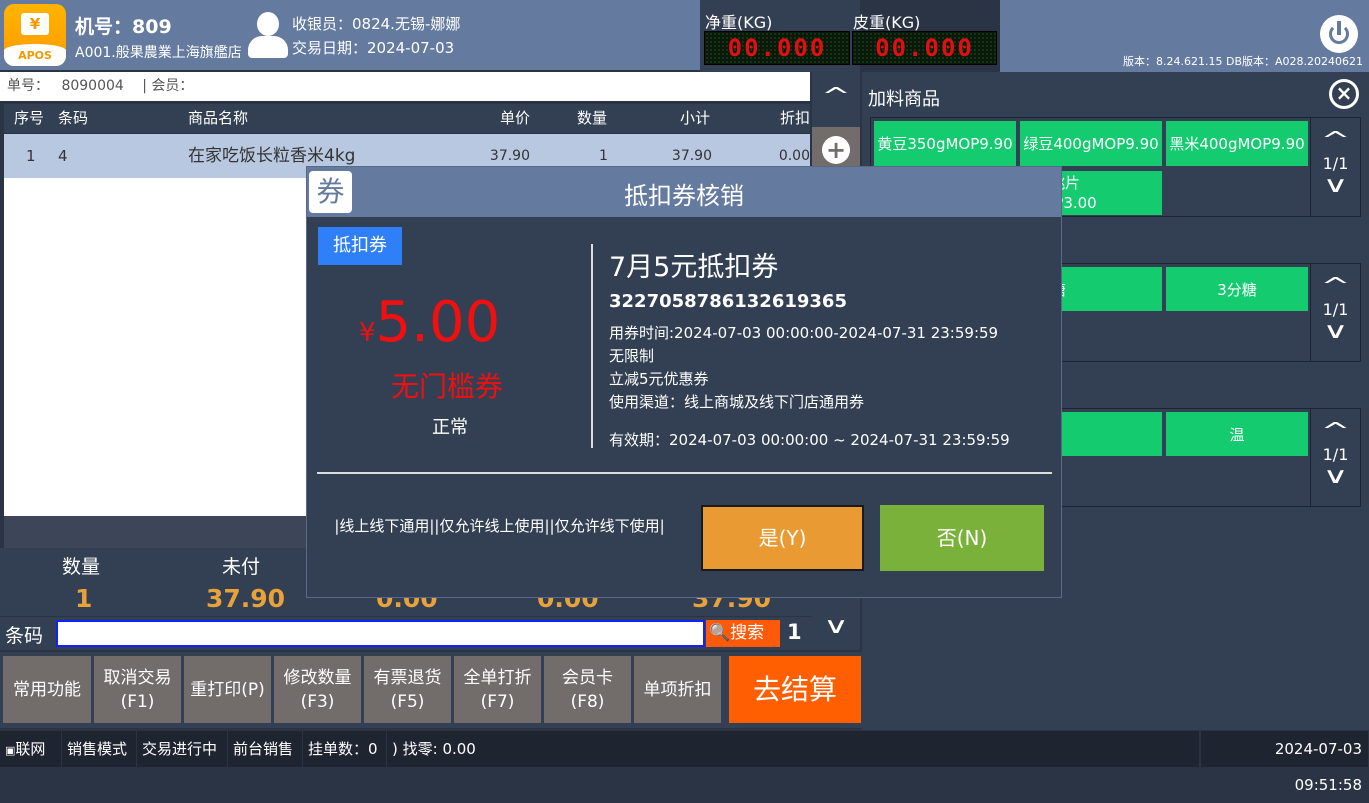 Image resolution: width=1369 pixels, height=803 pixels. I want to click on cashier: 收银员：0824.无锡-娜娜, so click(376, 24).